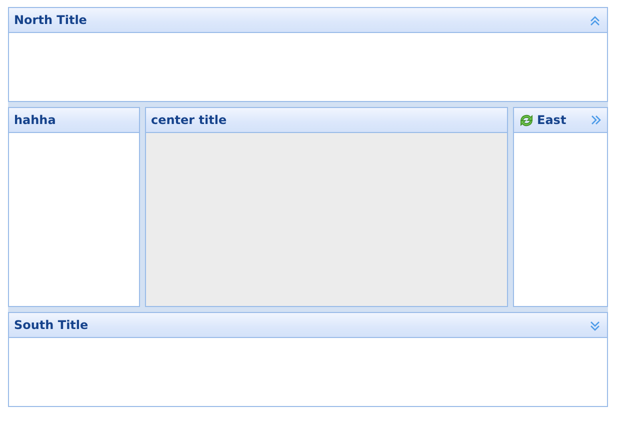 The height and width of the screenshot is (424, 634). What do you see at coordinates (35, 120) in the screenshot?
I see `panel-title: hahha` at bounding box center [35, 120].